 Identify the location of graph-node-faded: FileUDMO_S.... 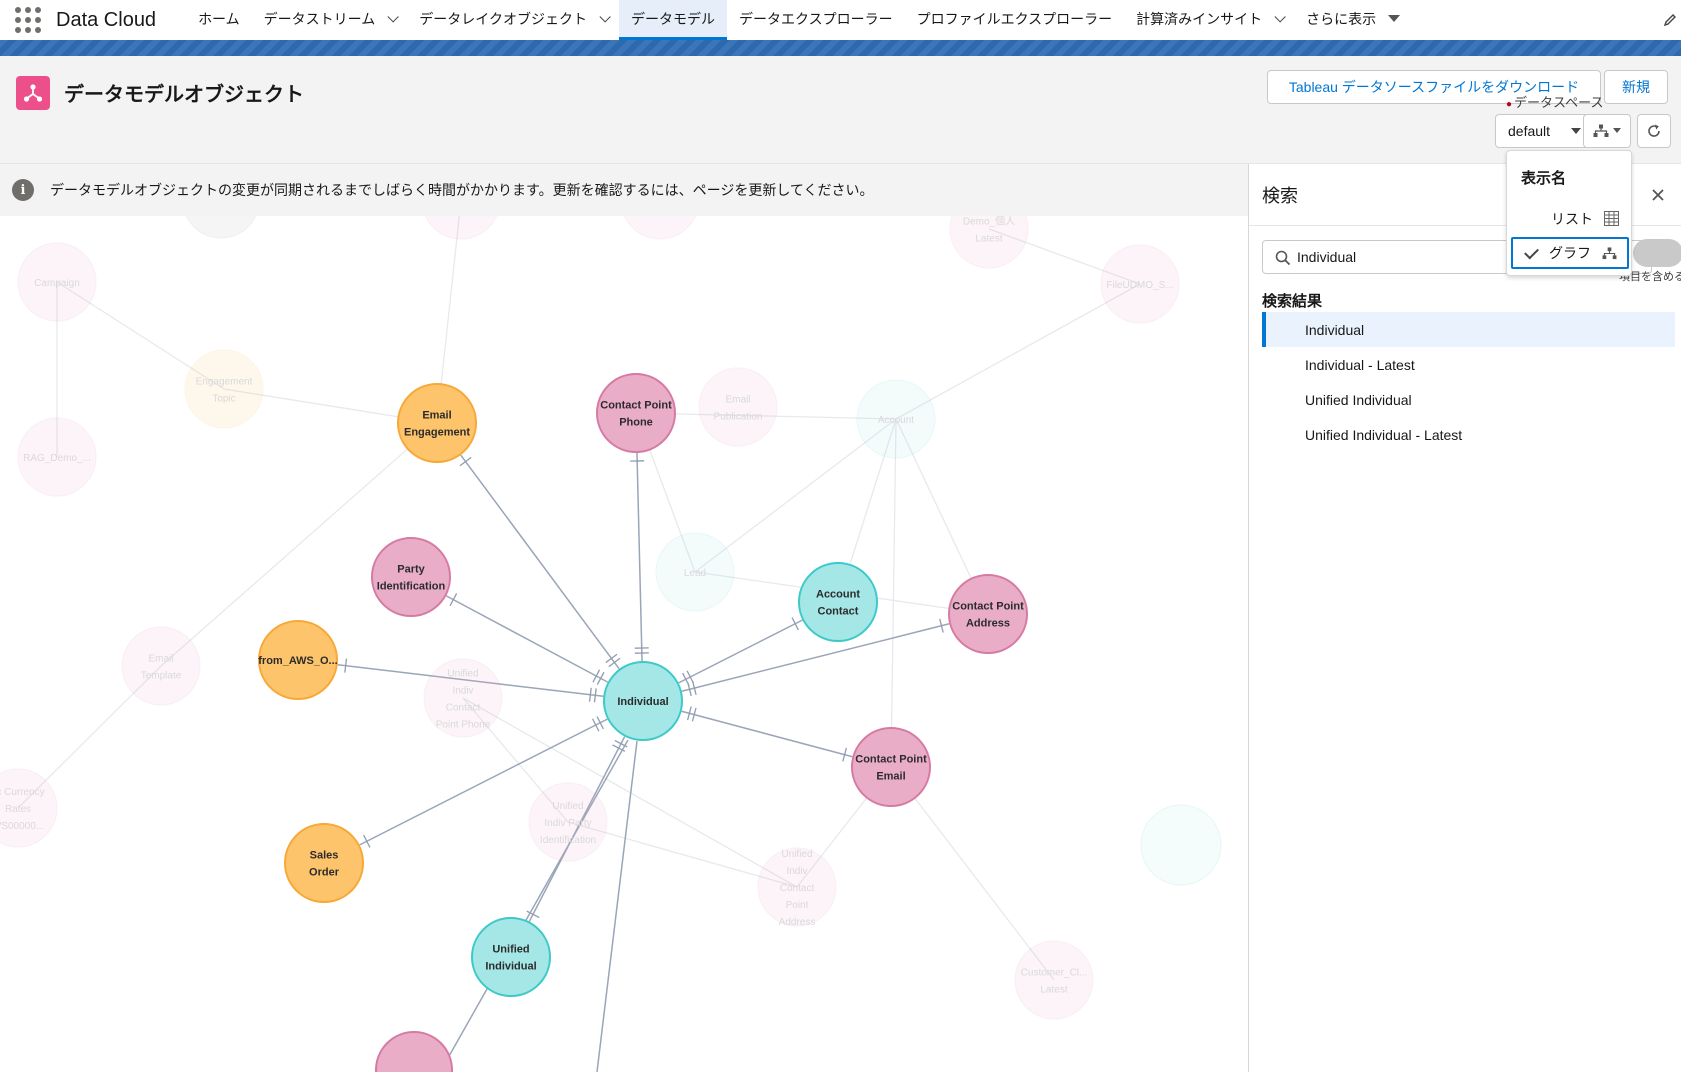
(1140, 284).